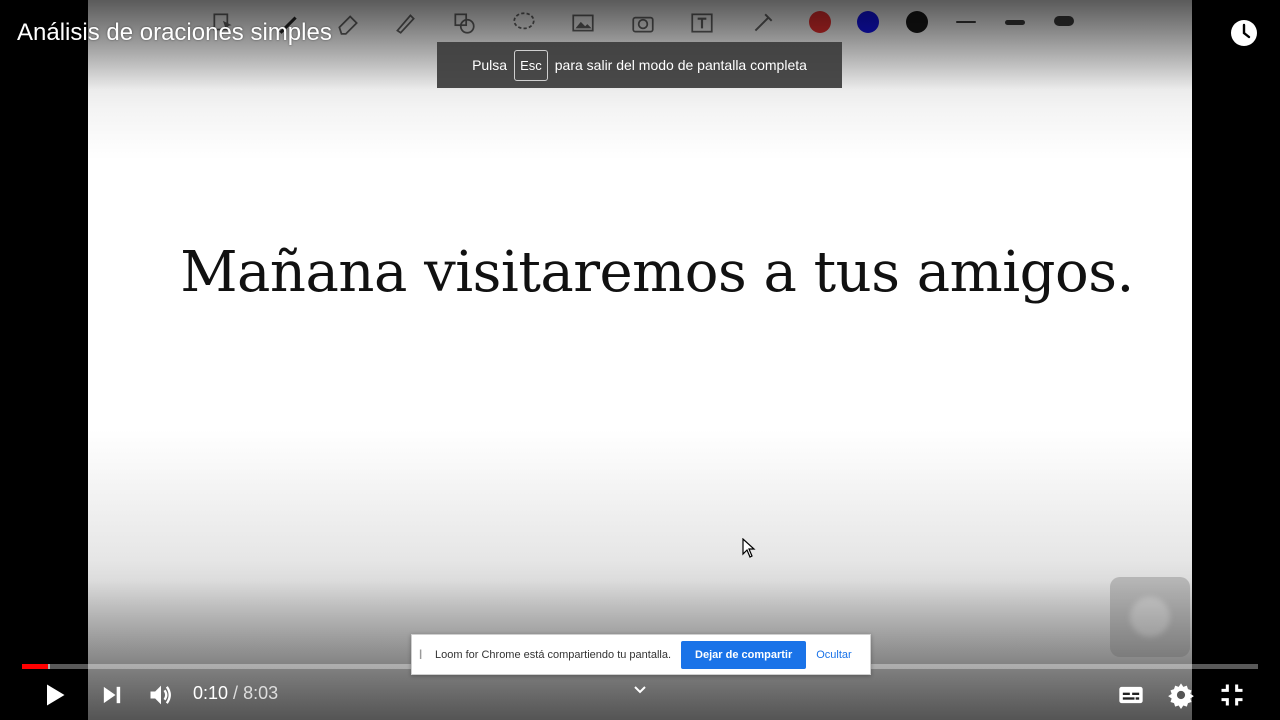 Image resolution: width=1280 pixels, height=720 pixels. Describe the element at coordinates (261, 693) in the screenshot. I see `time-duration: 8:03` at that location.